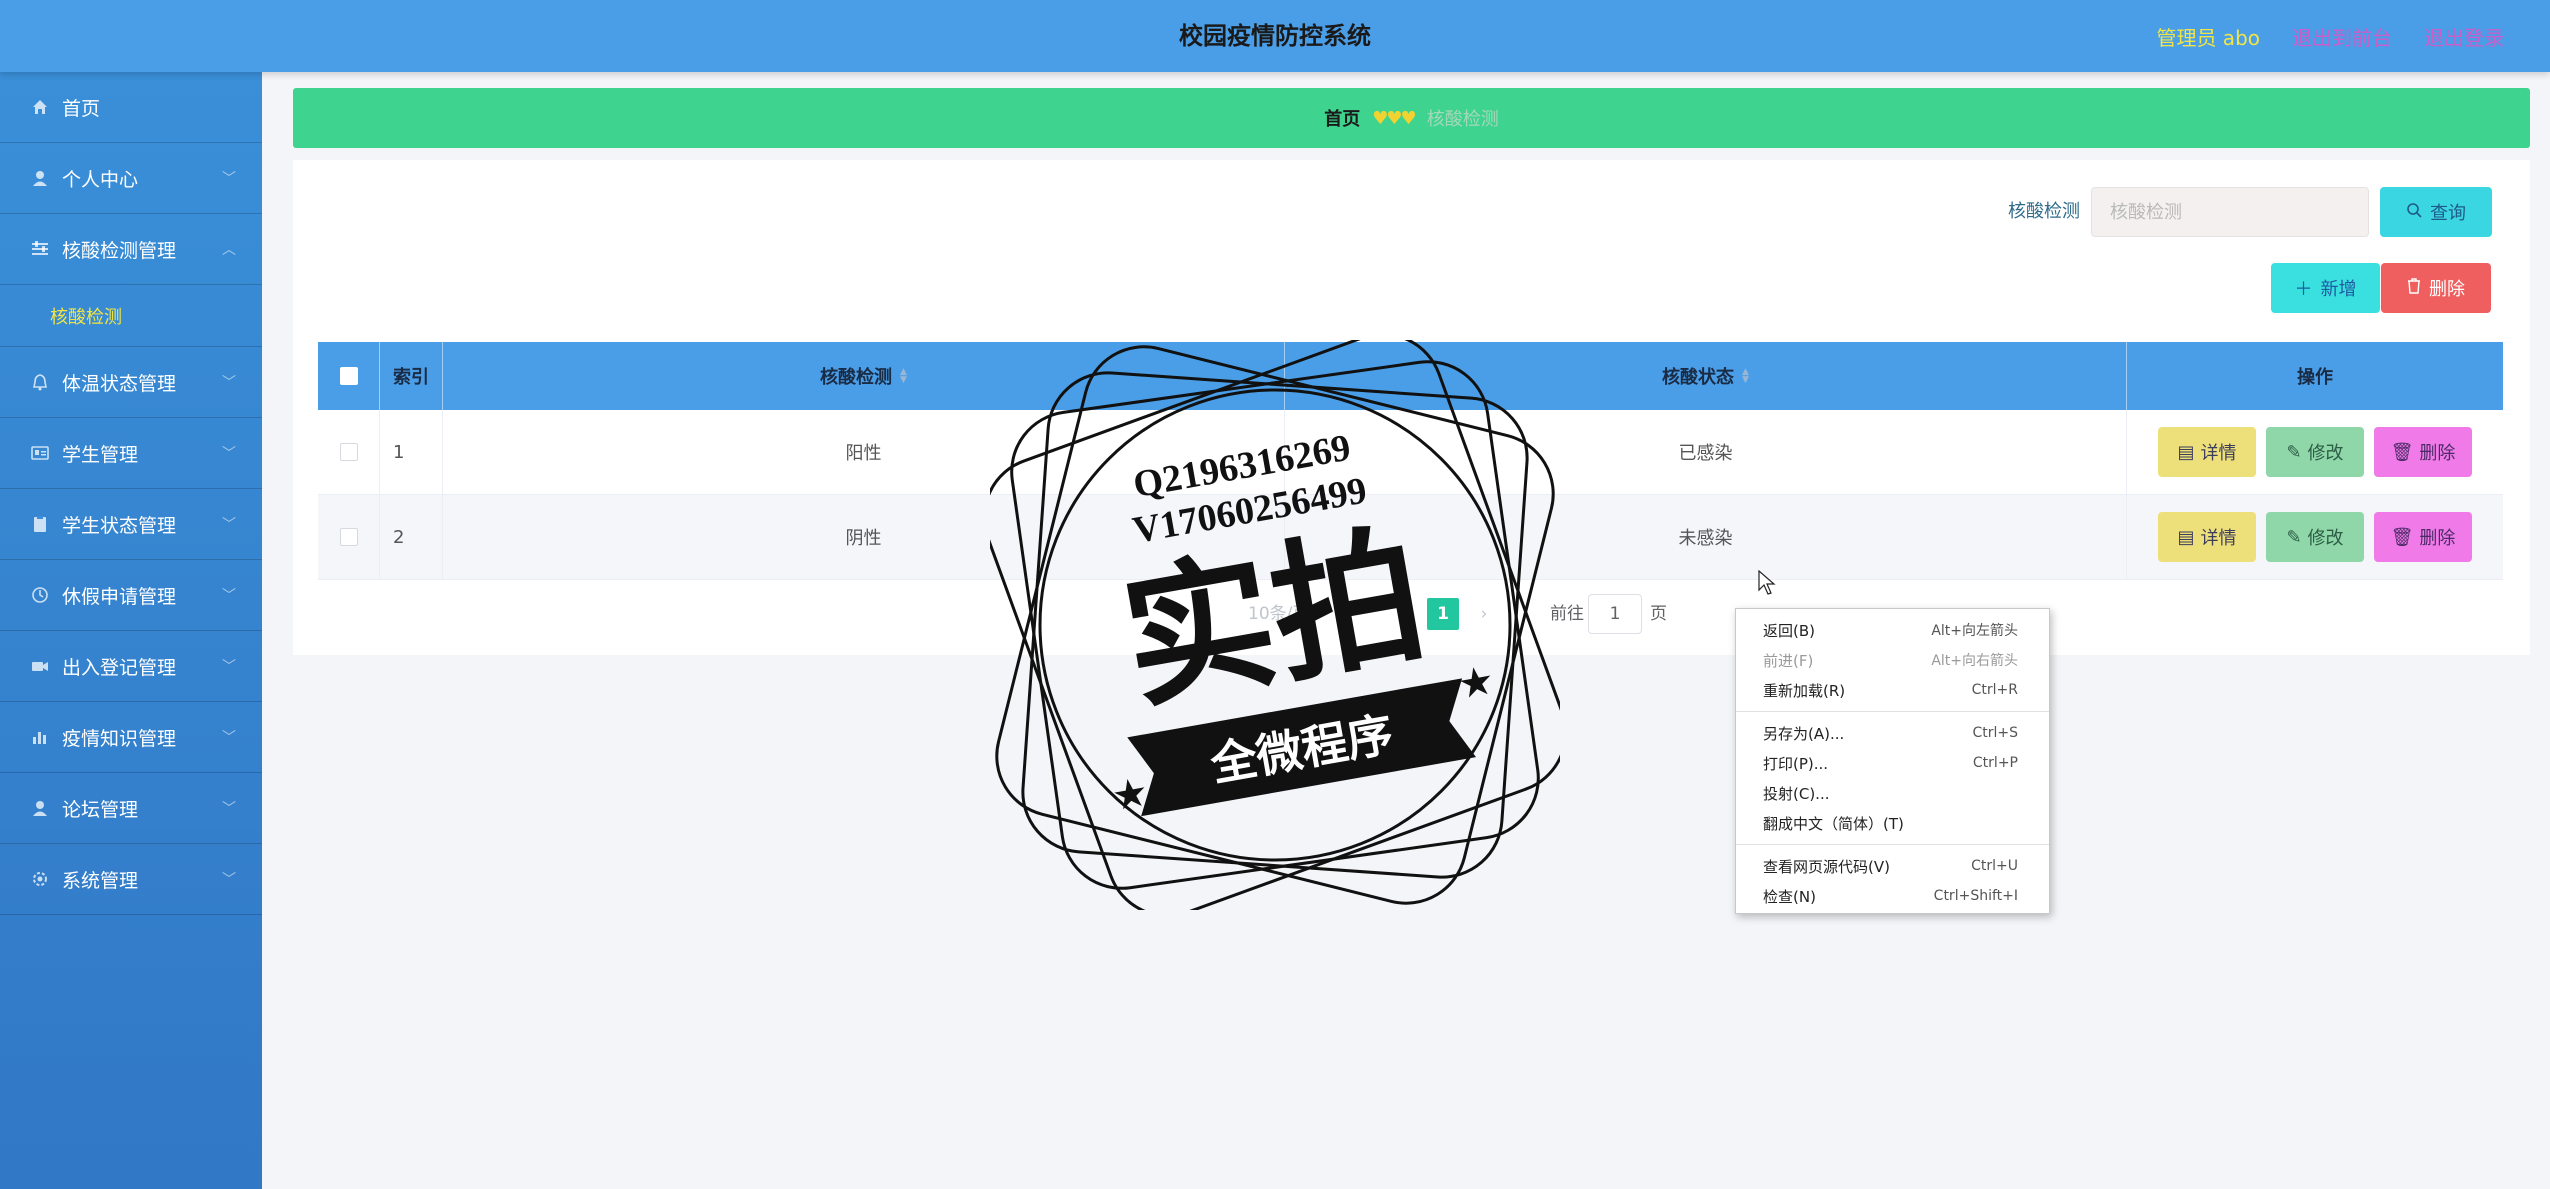 This screenshot has height=1189, width=2550. Describe the element at coordinates (2464, 36) in the screenshot. I see `logout-link: 退出登录` at that location.